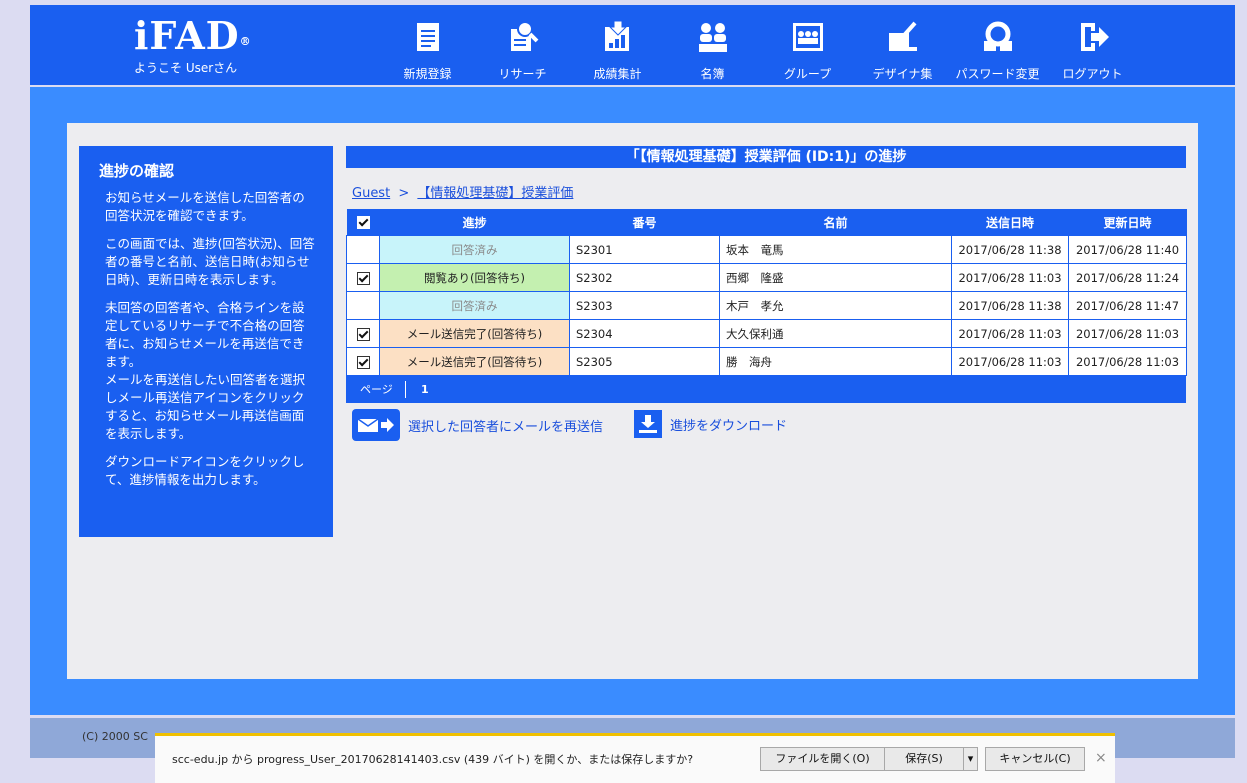 This screenshot has width=1247, height=783. What do you see at coordinates (835, 222) in the screenshot?
I see `column-header: 名前` at bounding box center [835, 222].